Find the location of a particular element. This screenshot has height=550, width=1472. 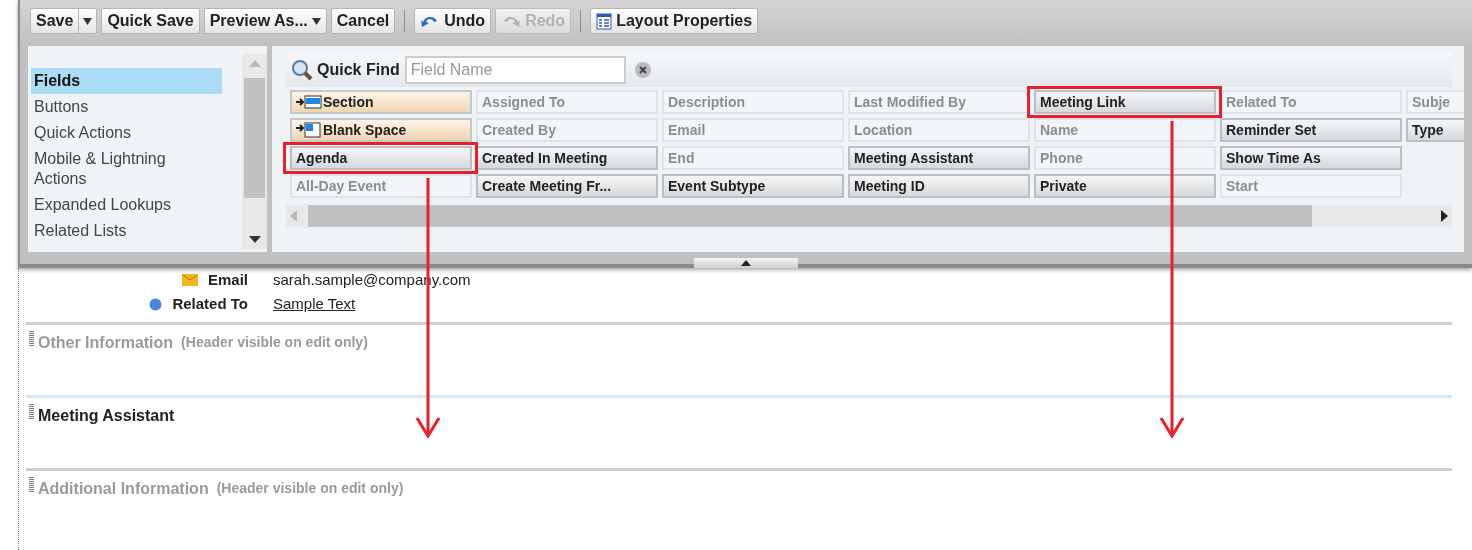

field-item: Meeting ID is located at coordinates (939, 186).